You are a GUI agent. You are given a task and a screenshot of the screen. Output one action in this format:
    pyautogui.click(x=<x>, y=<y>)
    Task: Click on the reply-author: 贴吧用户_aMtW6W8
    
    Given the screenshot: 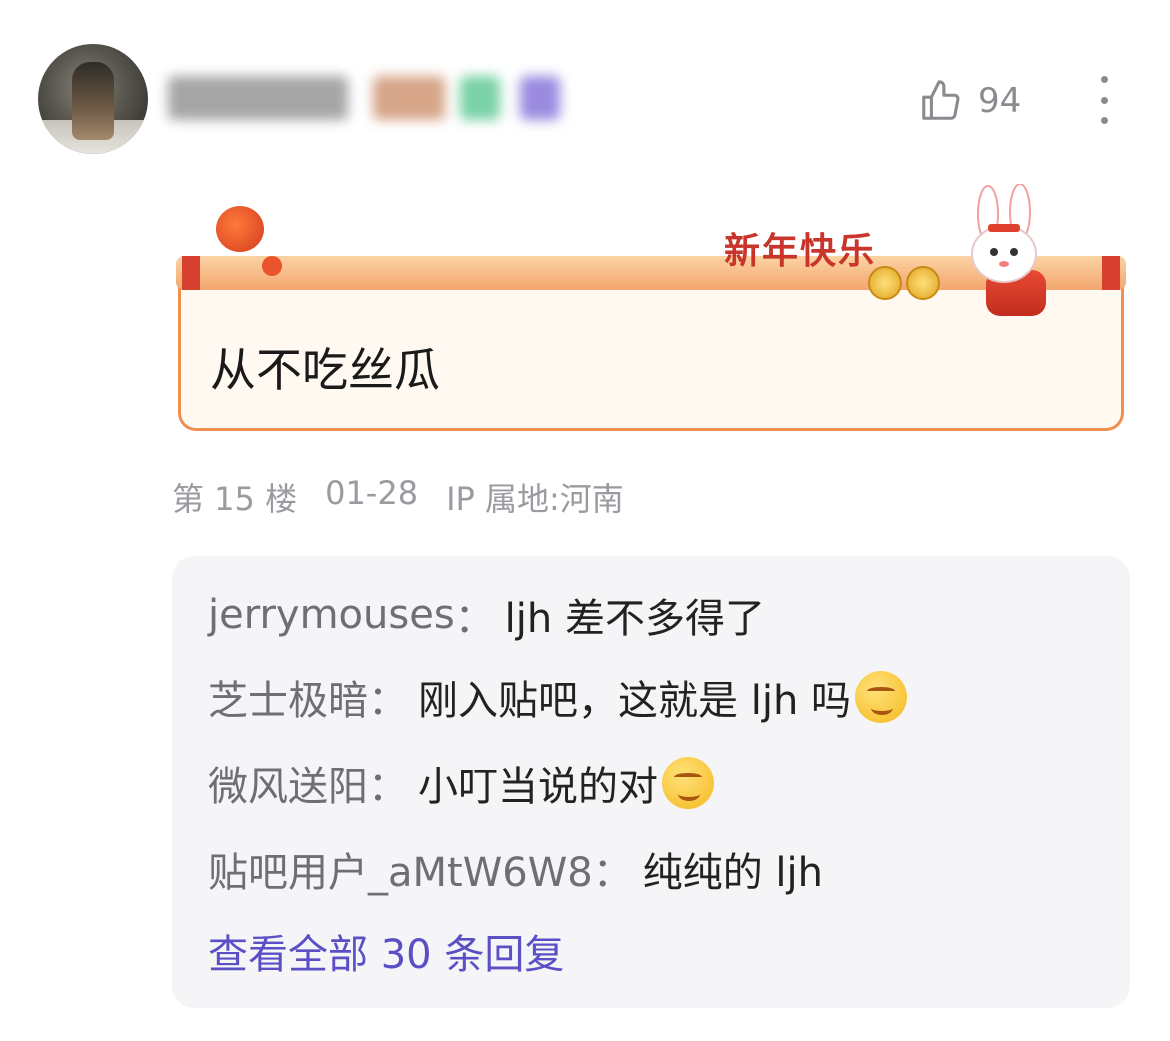 What is the action you would take?
    pyautogui.click(x=400, y=869)
    